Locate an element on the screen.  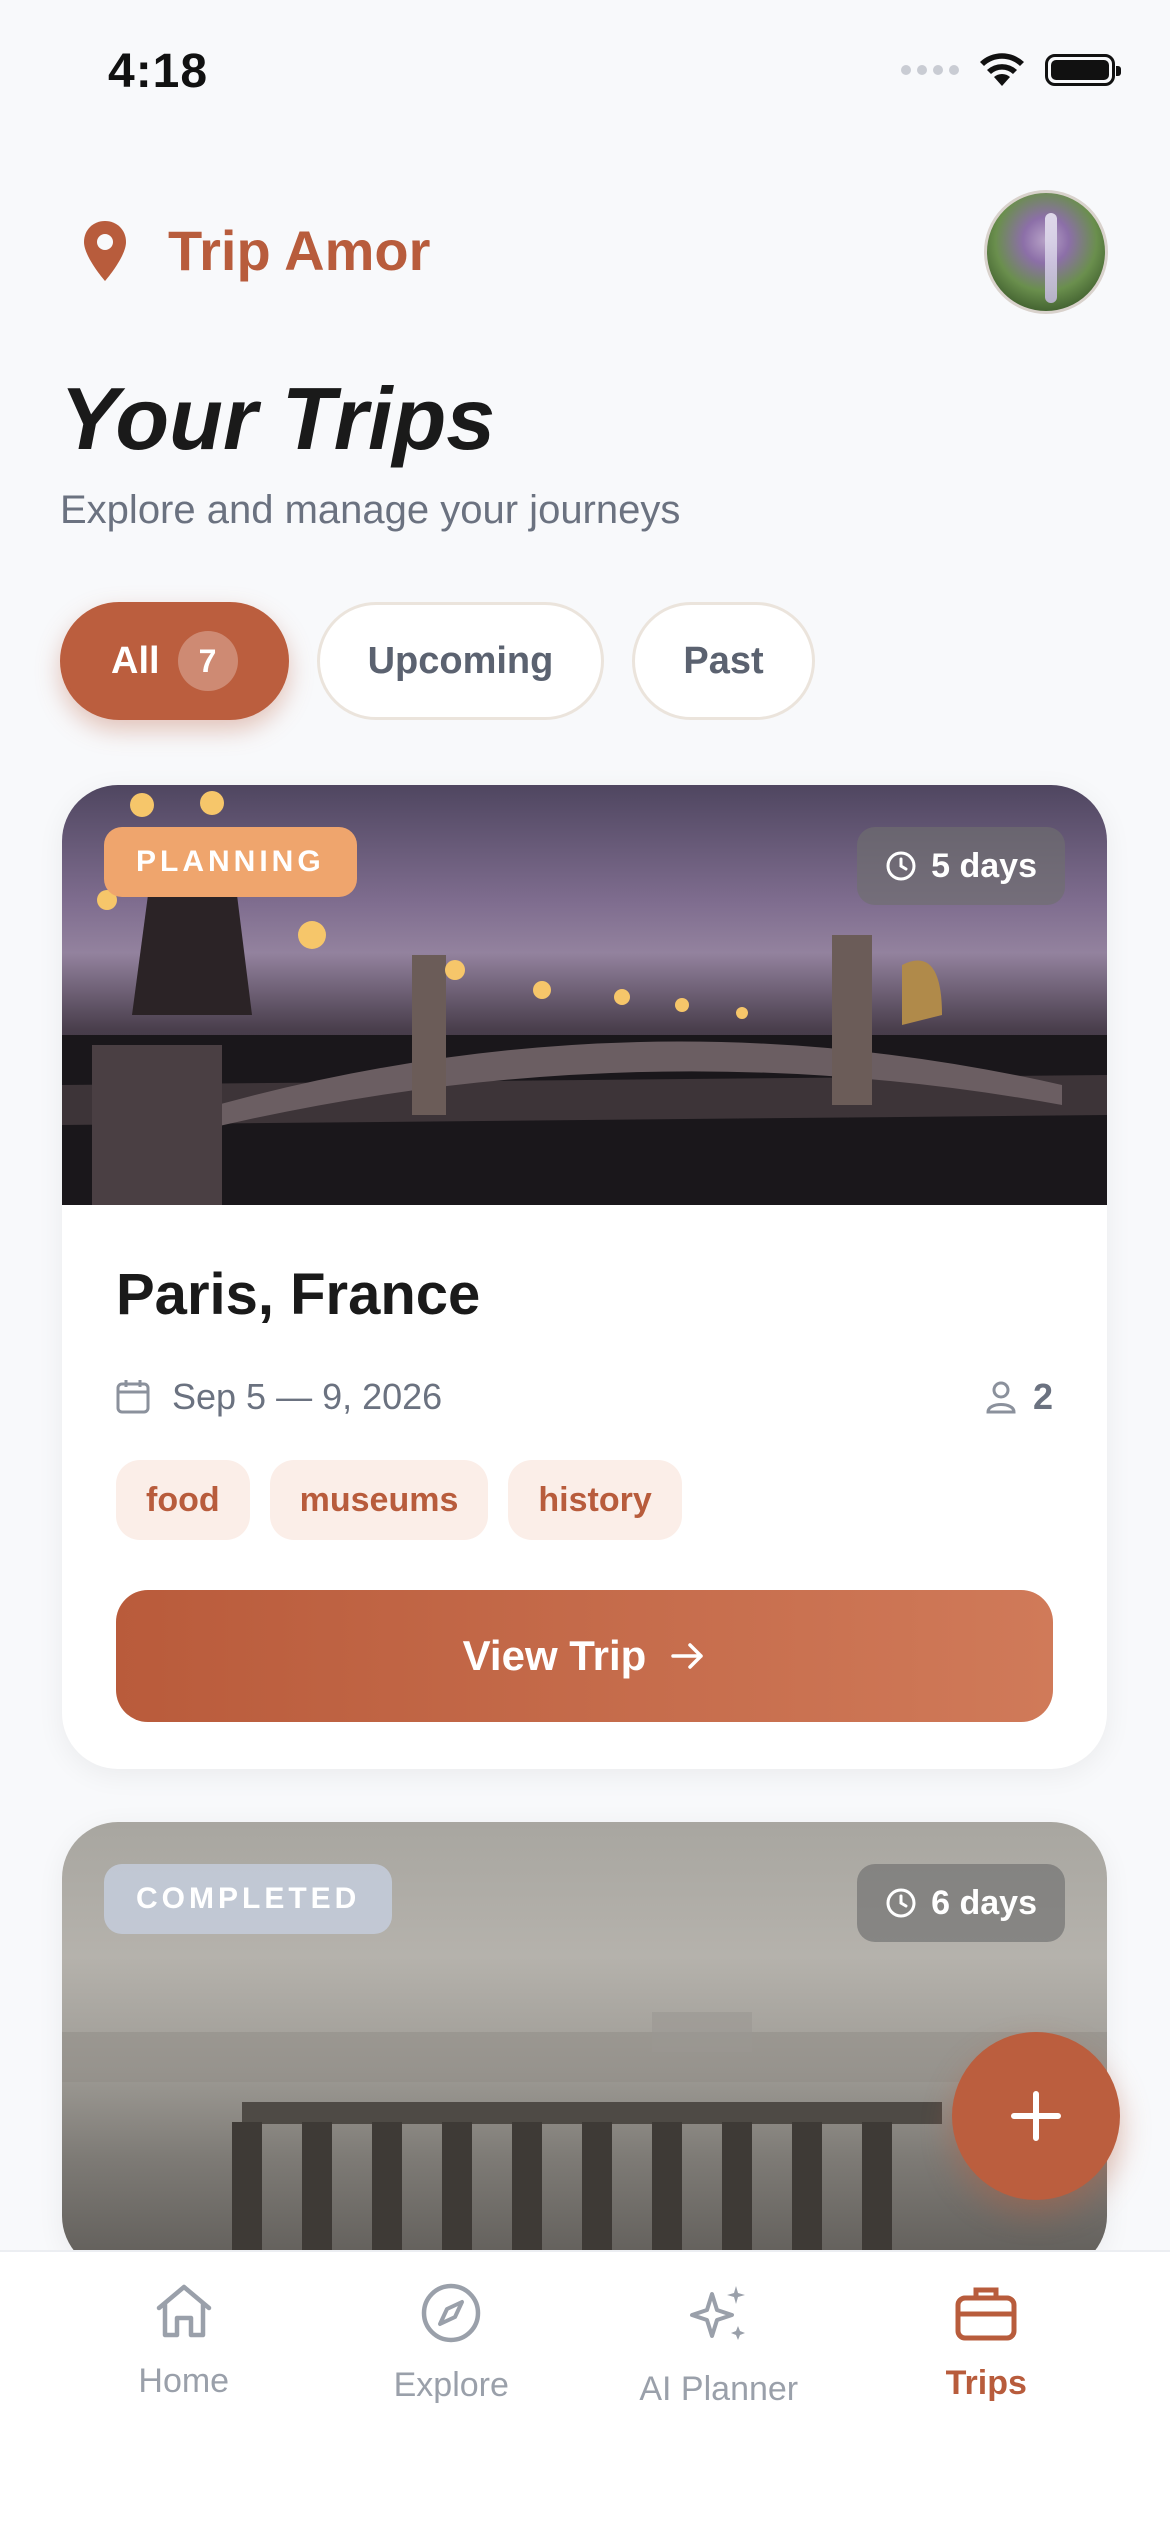
brand-name: Trip Amor is located at coordinates (299, 250).